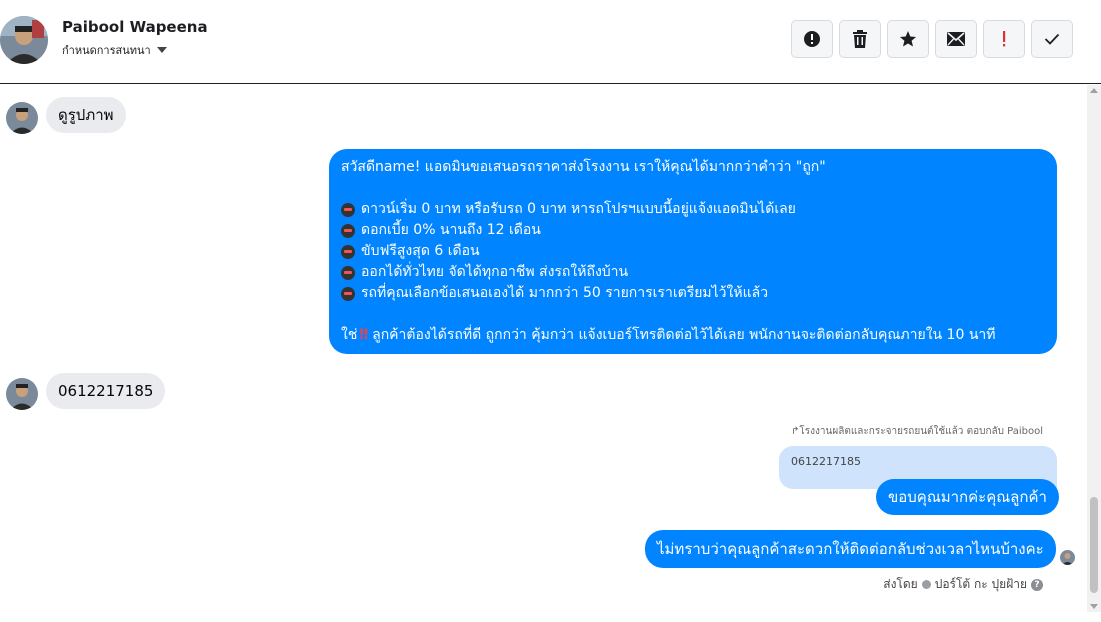 The width and height of the screenshot is (1101, 622). What do you see at coordinates (932, 39) in the screenshot?
I see `action-toolbar` at bounding box center [932, 39].